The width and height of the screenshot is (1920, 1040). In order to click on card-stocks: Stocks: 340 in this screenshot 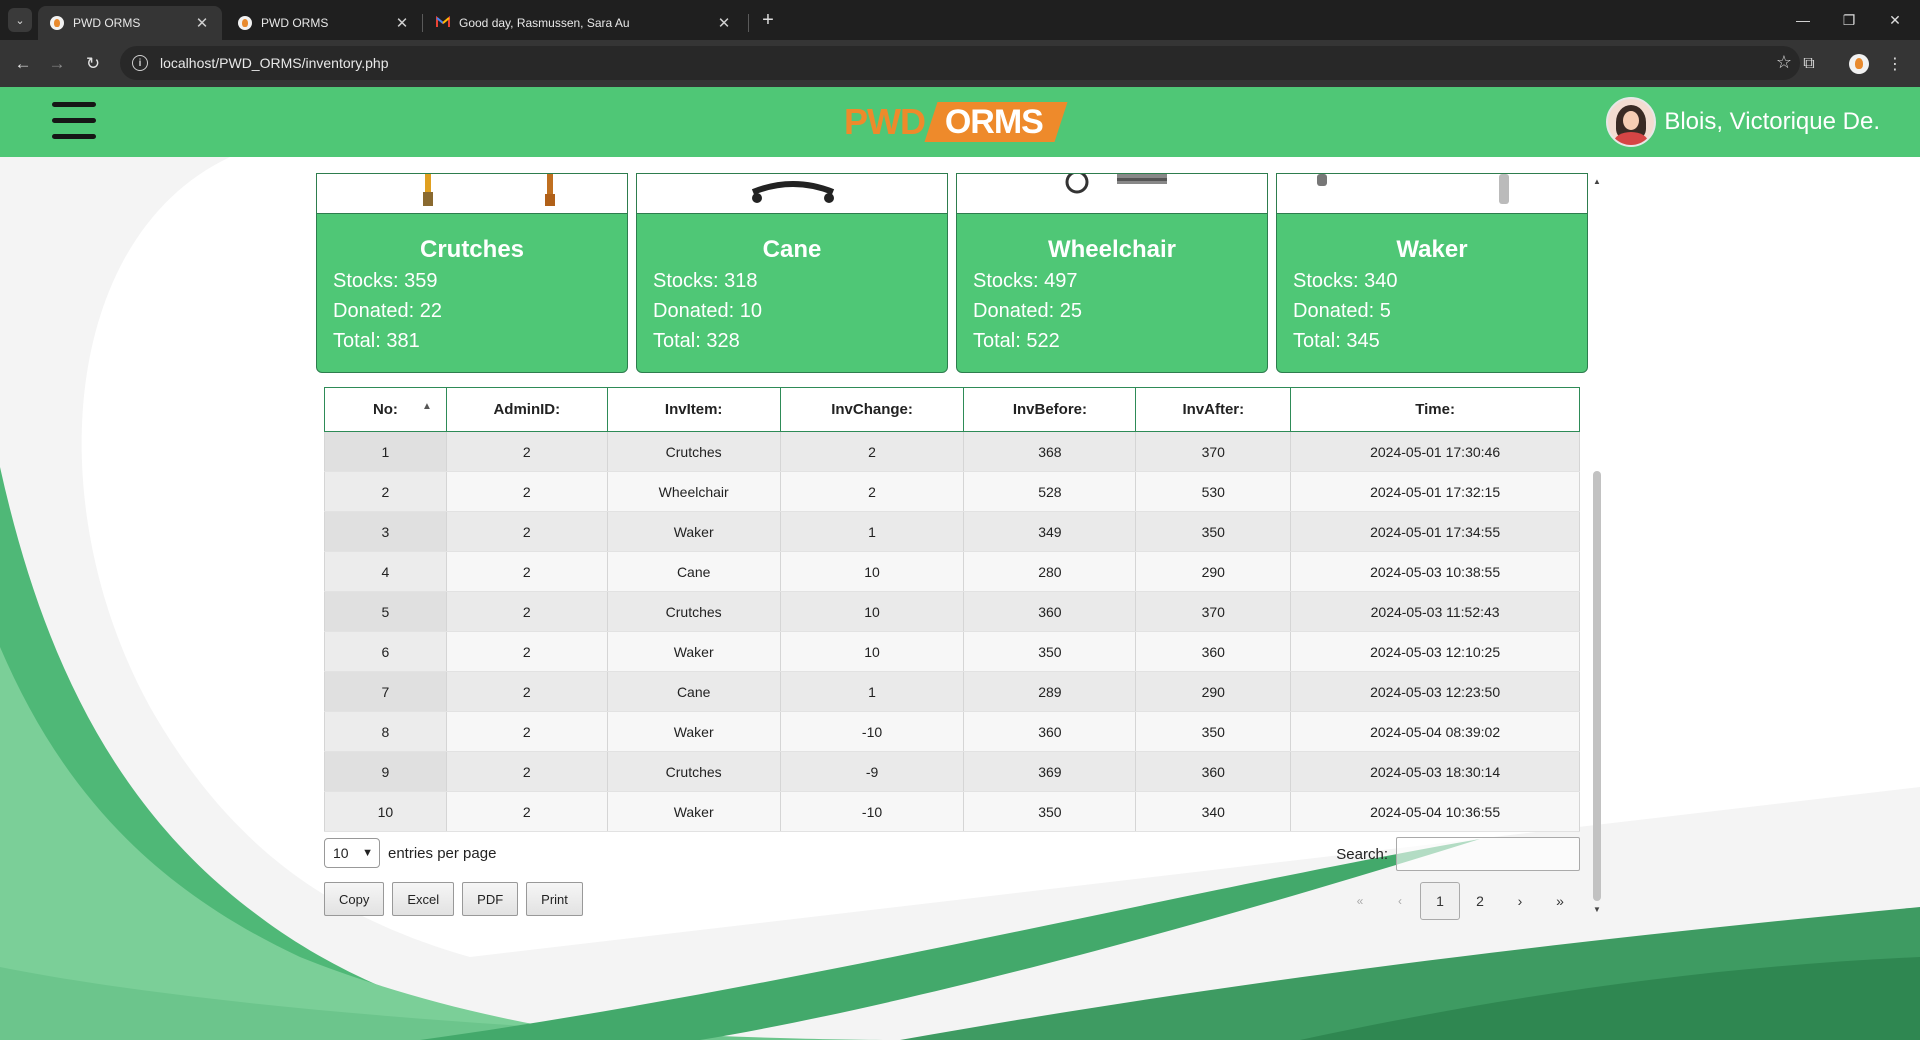, I will do `click(1345, 281)`.